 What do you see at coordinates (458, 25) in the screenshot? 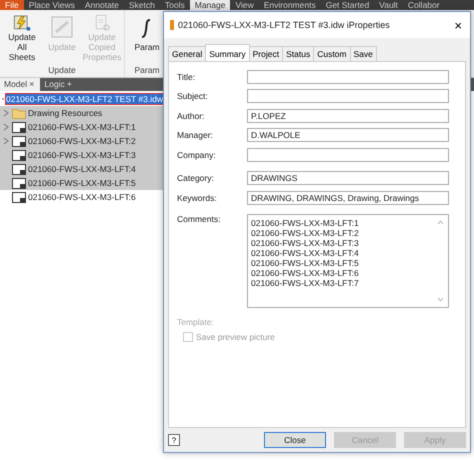
I see `close-button: ×` at bounding box center [458, 25].